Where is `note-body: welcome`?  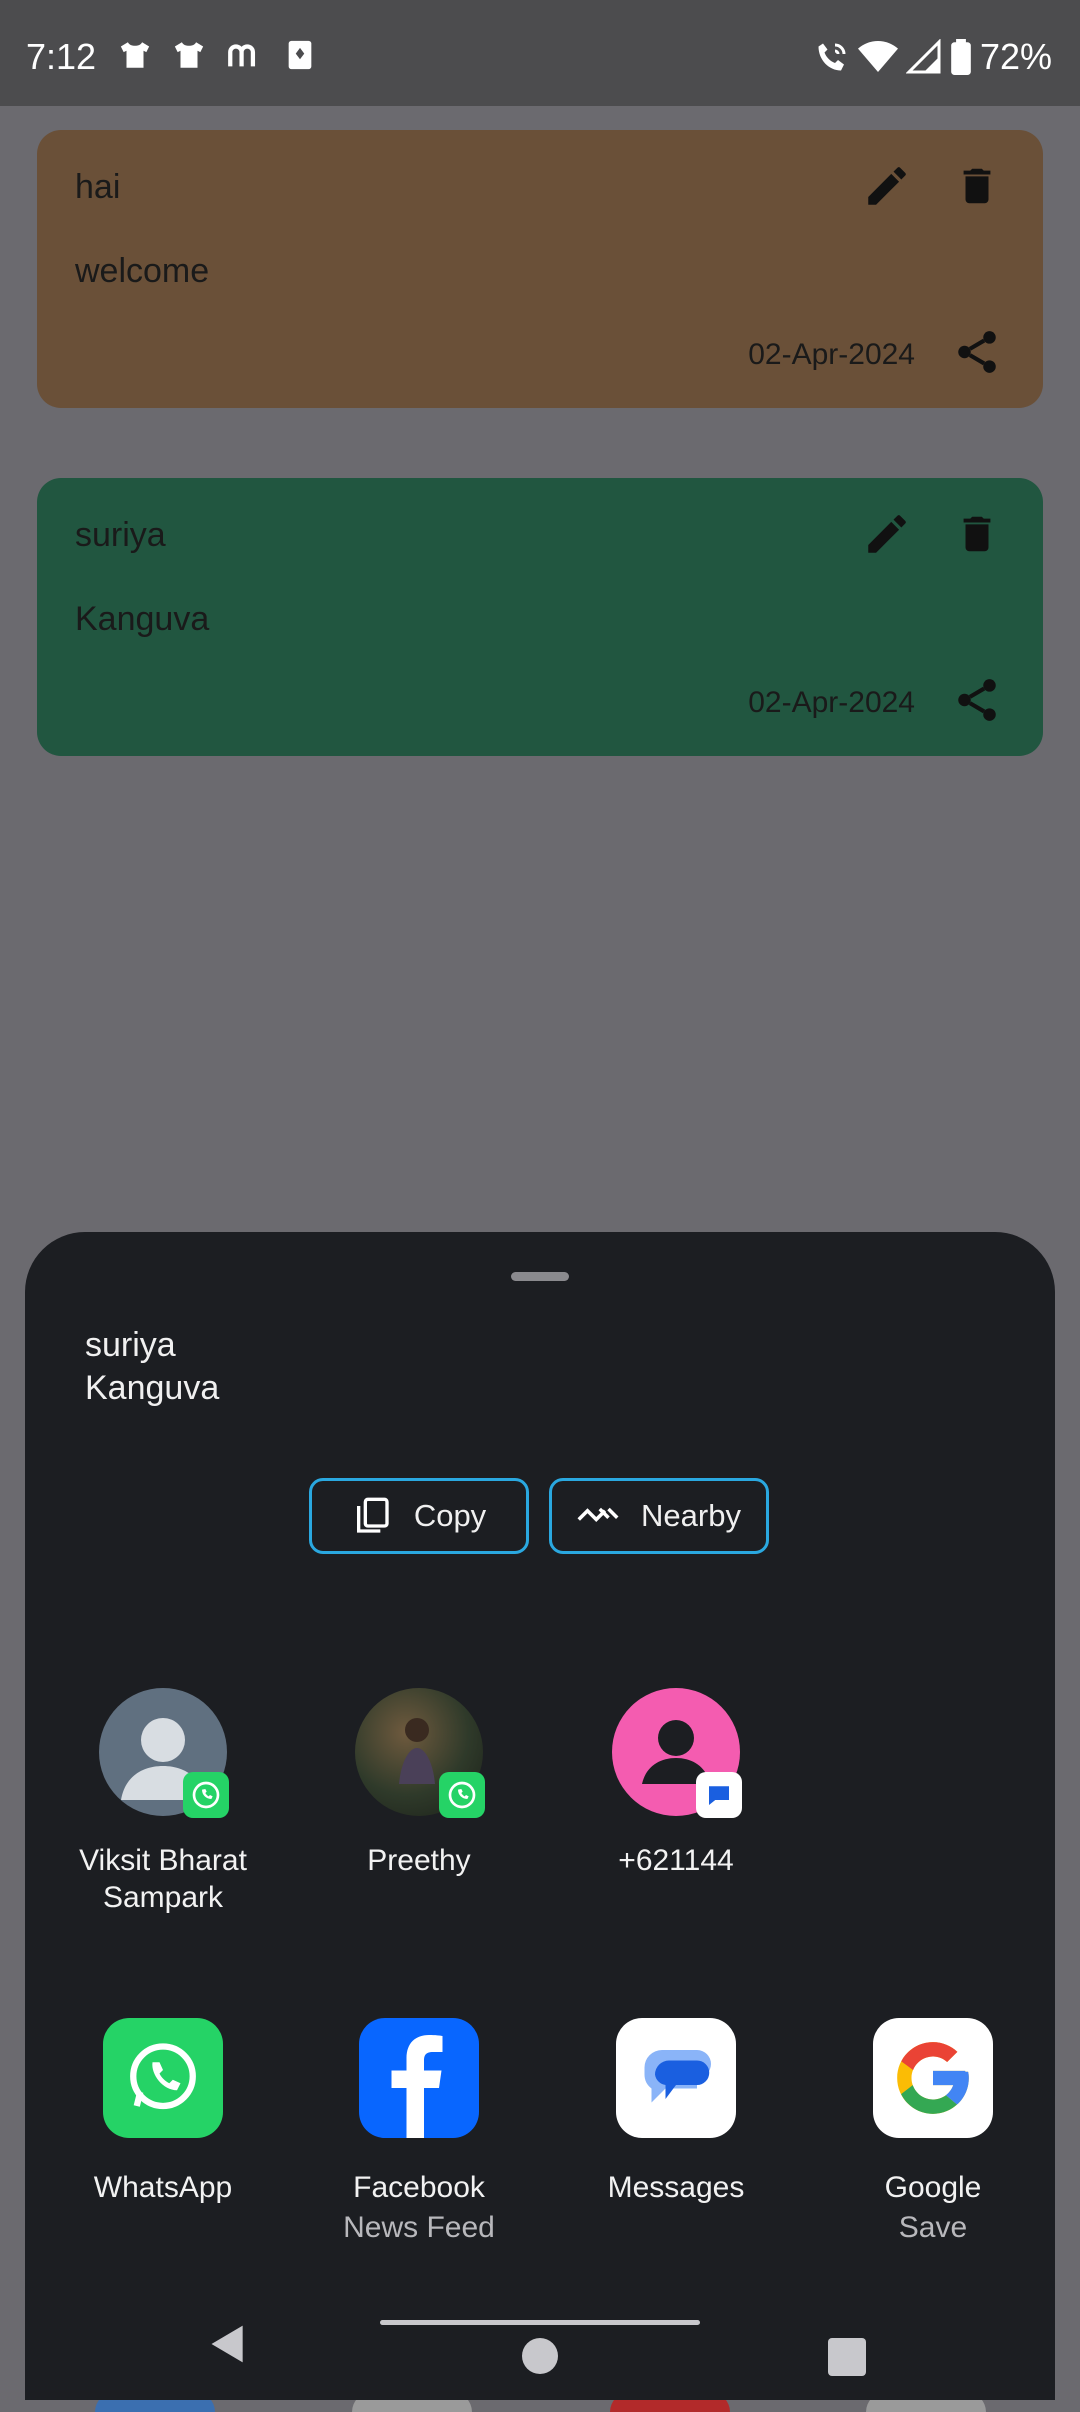 note-body: welcome is located at coordinates (142, 271).